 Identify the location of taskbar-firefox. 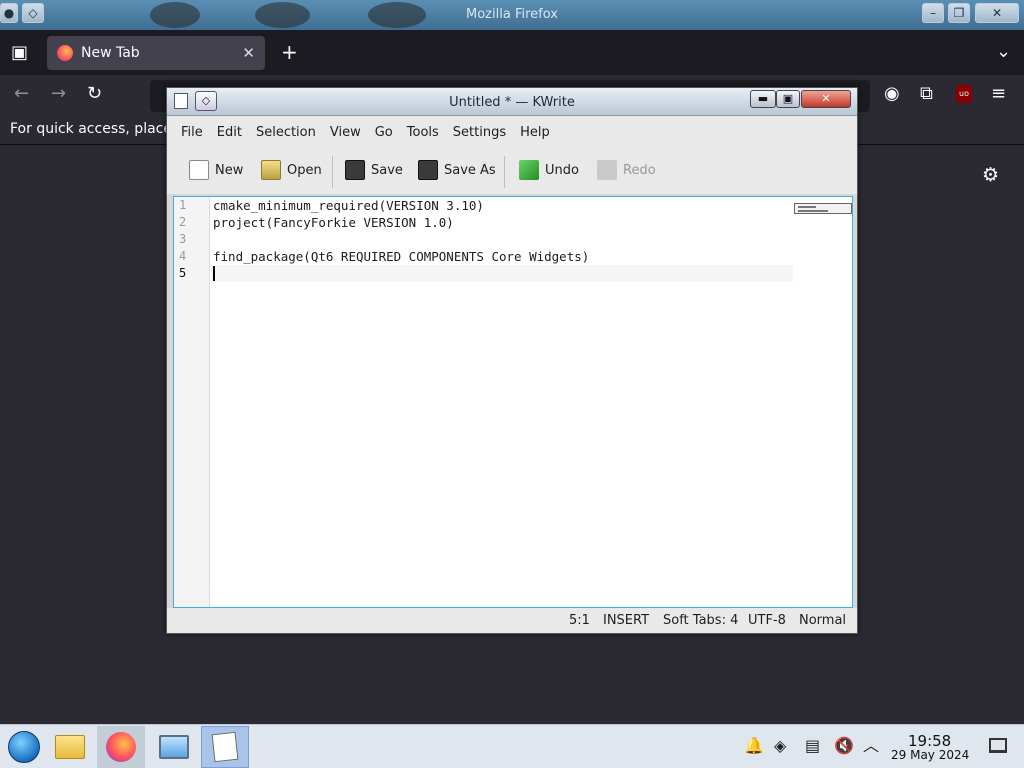
(121, 747).